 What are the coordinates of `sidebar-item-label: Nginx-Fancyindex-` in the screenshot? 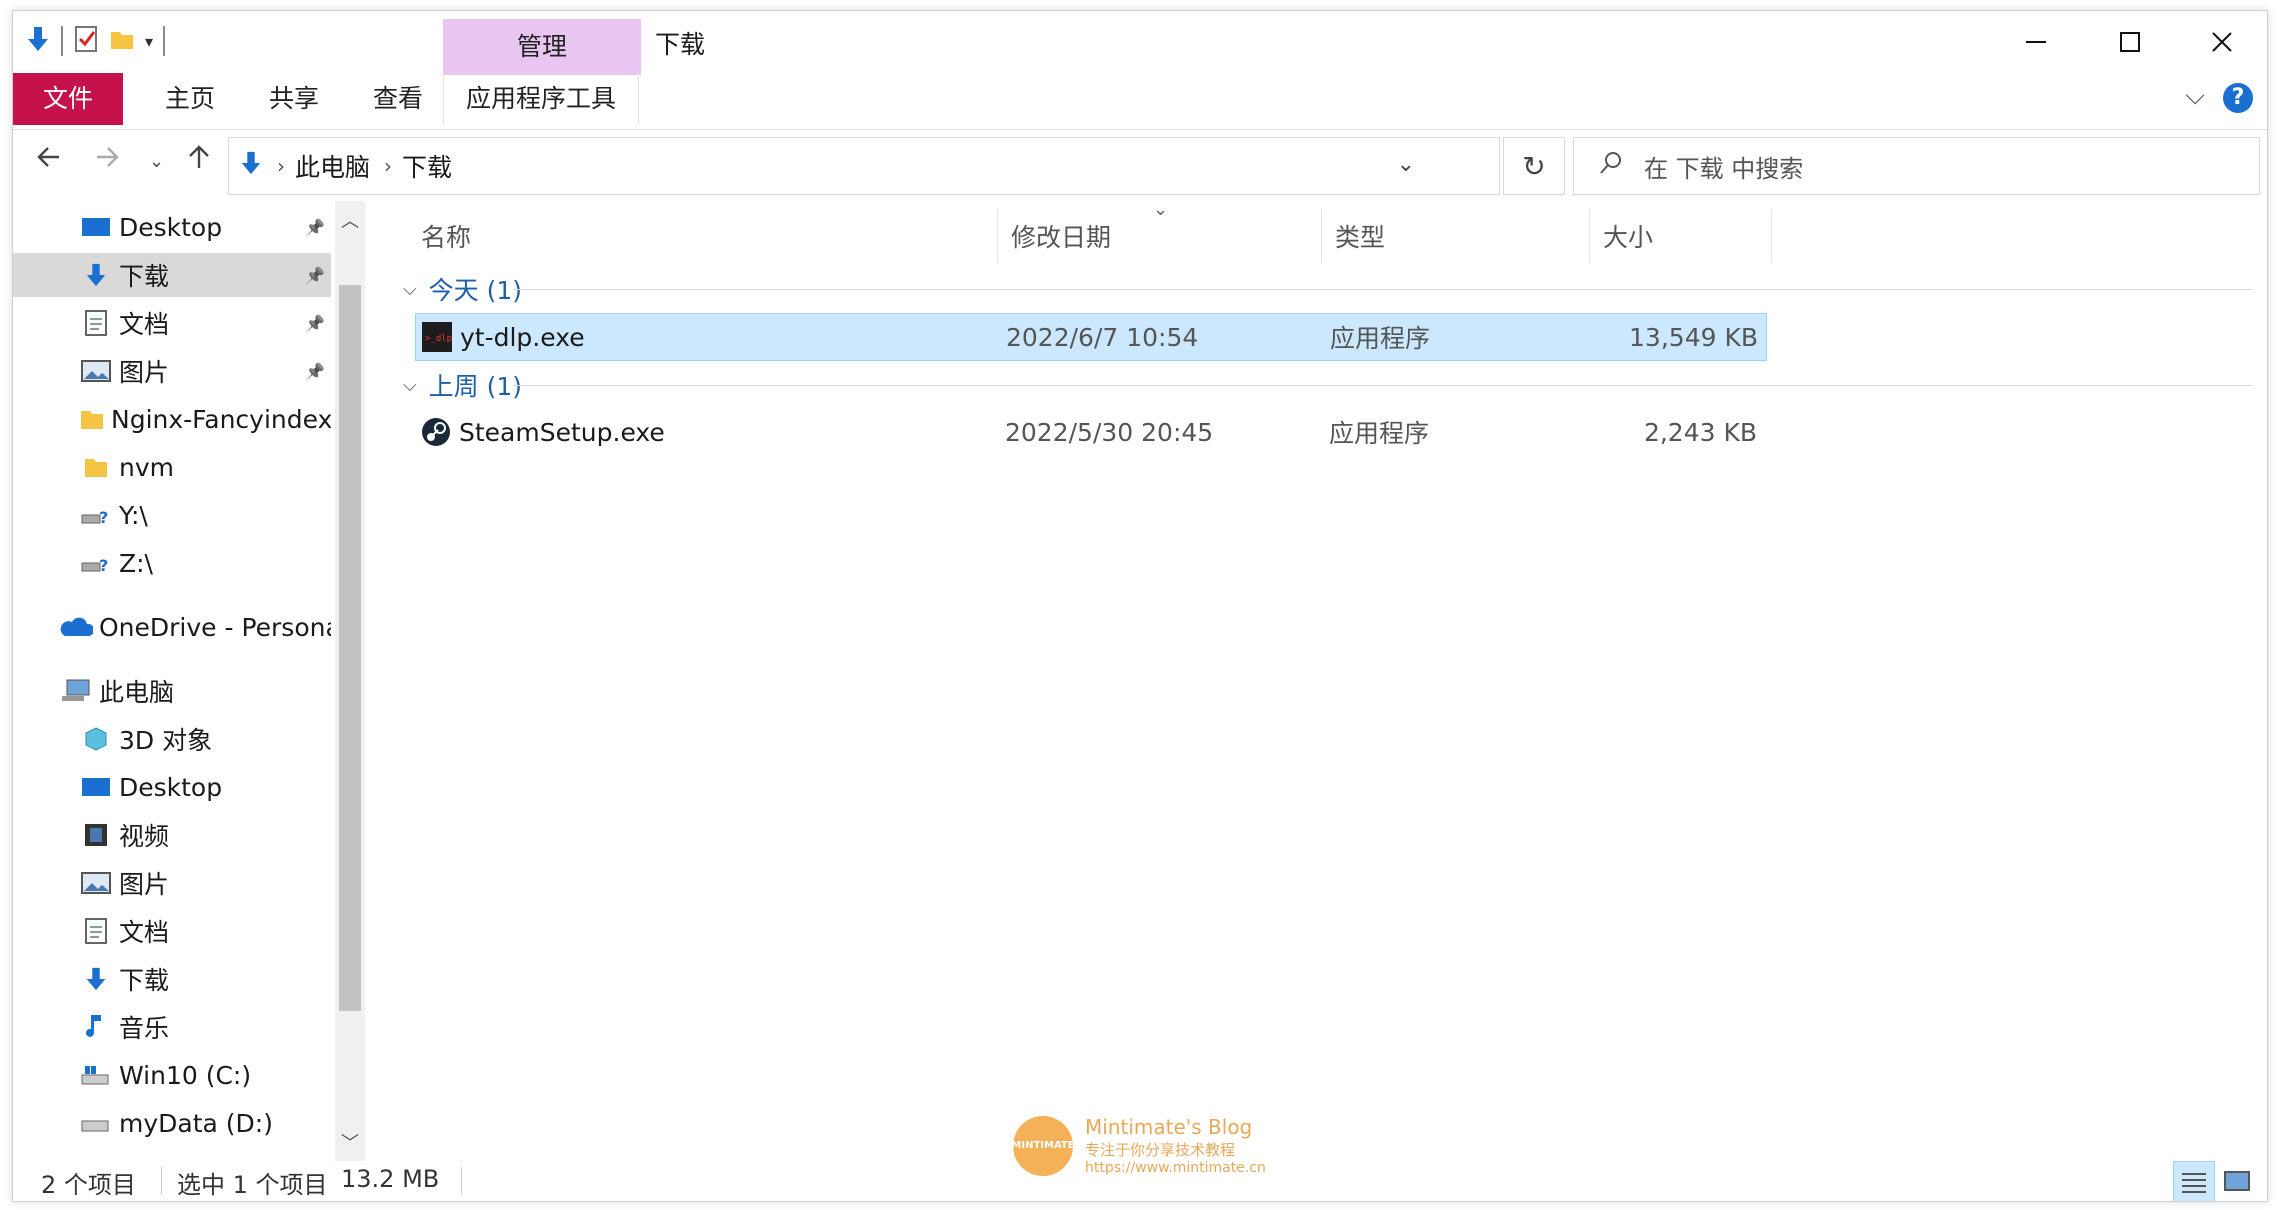 It's located at (221, 419).